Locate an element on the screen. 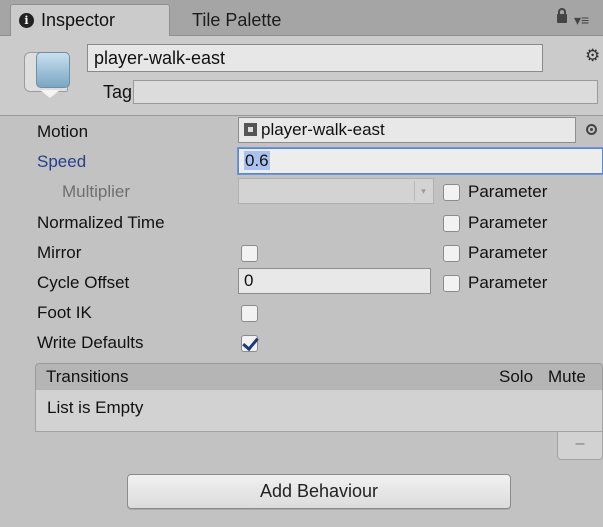 The width and height of the screenshot is (603, 527). write-defaults-label: Write Defaults is located at coordinates (90, 342).